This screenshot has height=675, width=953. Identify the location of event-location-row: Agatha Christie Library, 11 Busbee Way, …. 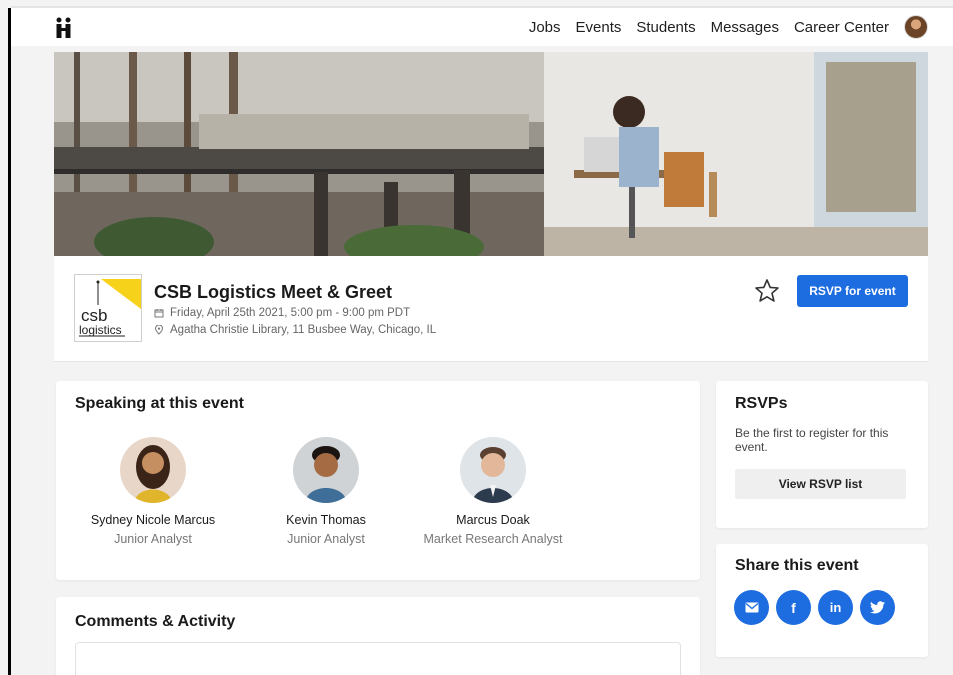
(295, 330).